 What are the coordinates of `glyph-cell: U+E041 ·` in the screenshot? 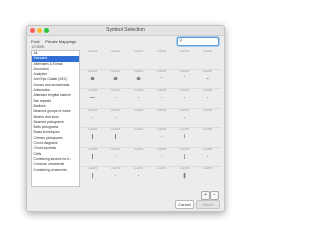 It's located at (115, 118).